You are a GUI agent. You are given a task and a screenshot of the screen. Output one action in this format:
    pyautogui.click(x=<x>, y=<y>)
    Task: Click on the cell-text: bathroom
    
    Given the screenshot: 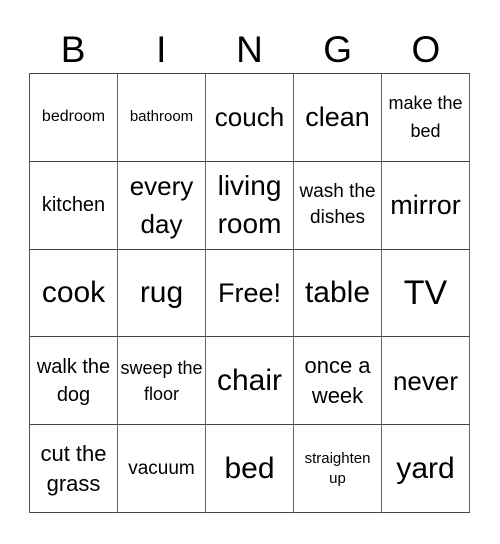 What is the action you would take?
    pyautogui.click(x=161, y=117)
    